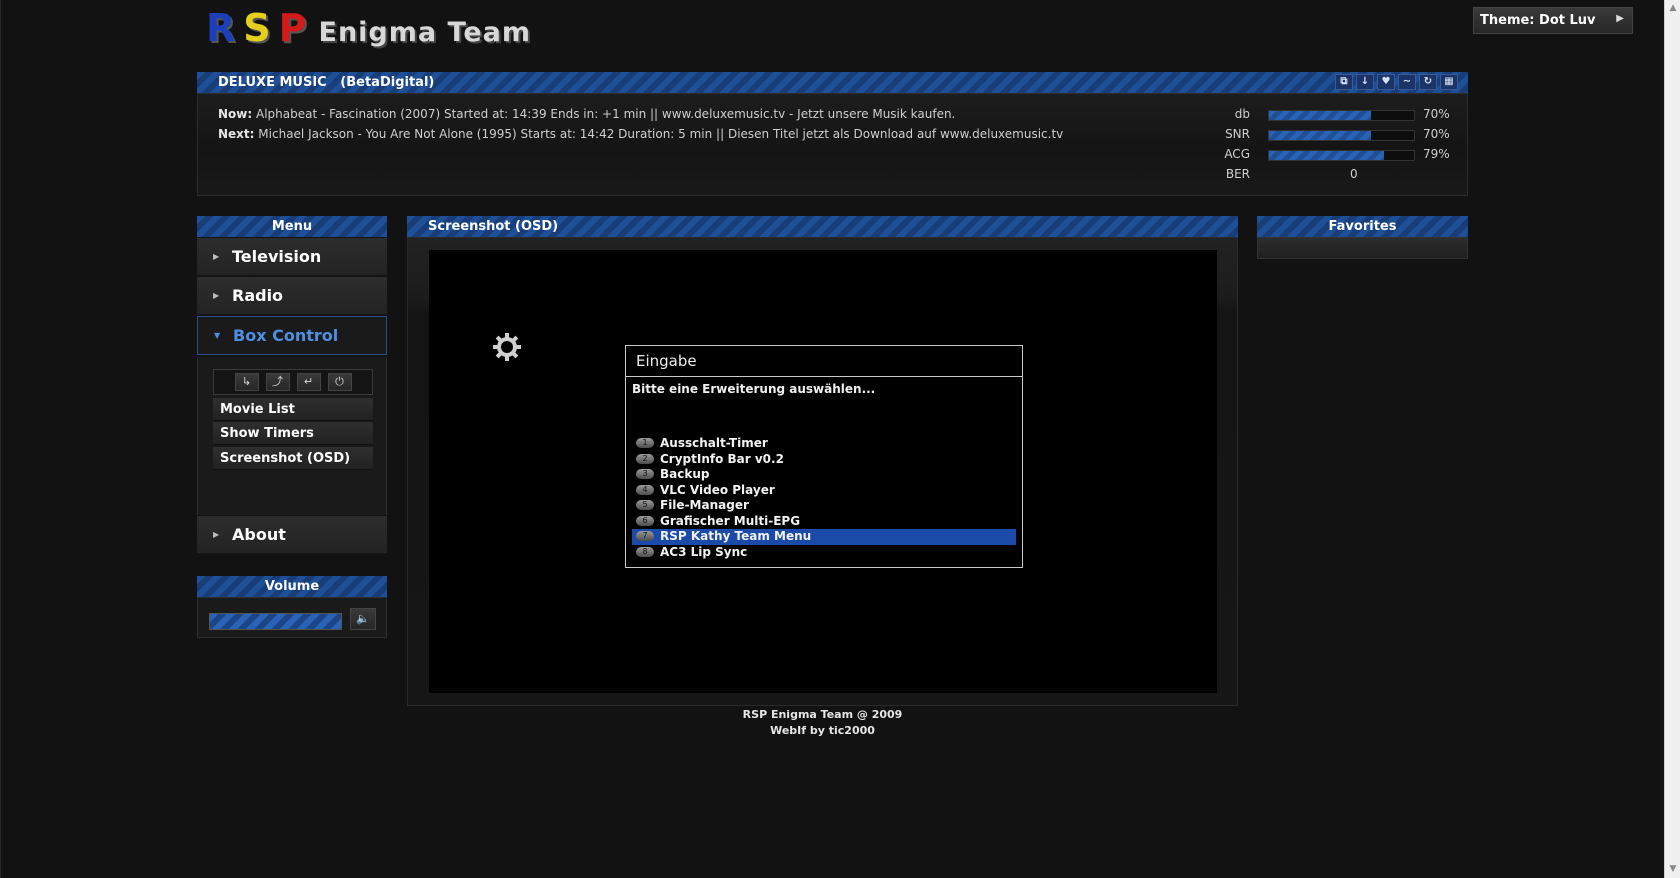 The height and width of the screenshot is (878, 1680). Describe the element at coordinates (387, 82) in the screenshot. I see `channel-provider: (BetaDigital)` at that location.